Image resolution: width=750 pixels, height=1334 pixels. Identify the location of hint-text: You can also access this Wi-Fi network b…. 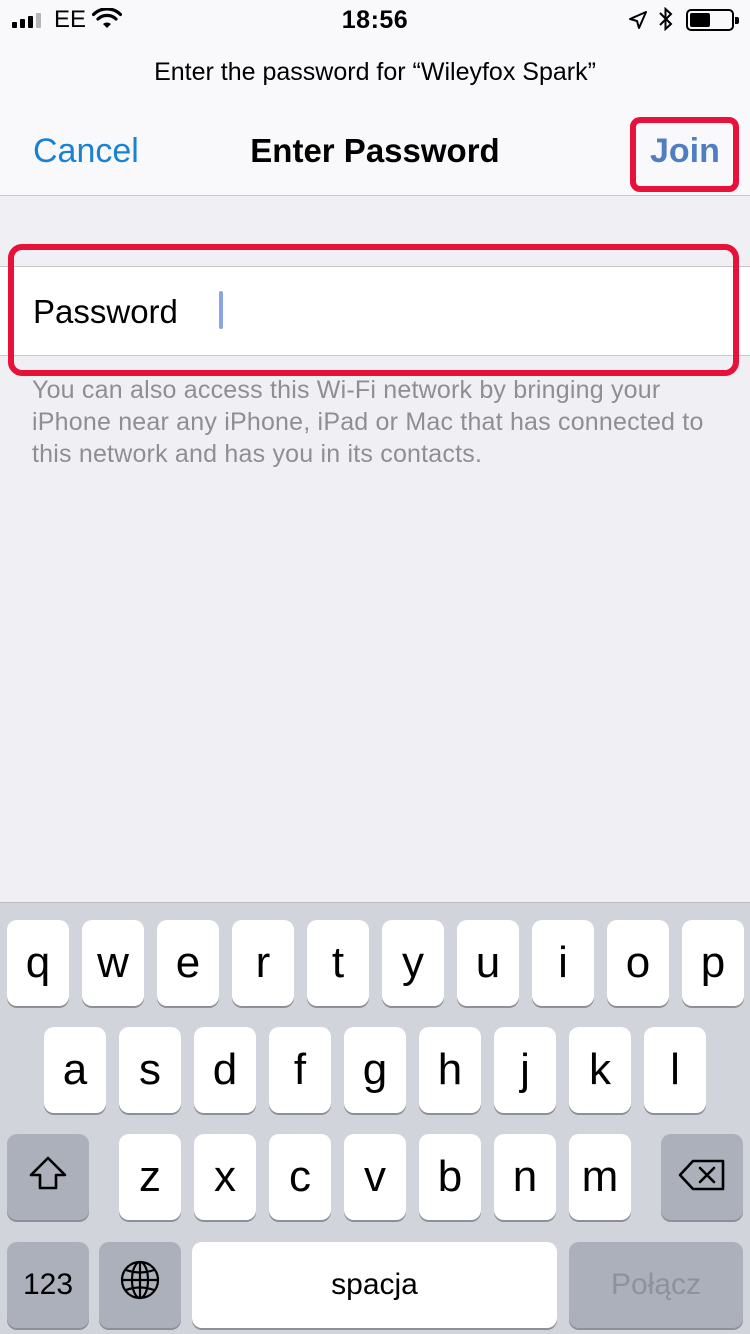
(368, 422).